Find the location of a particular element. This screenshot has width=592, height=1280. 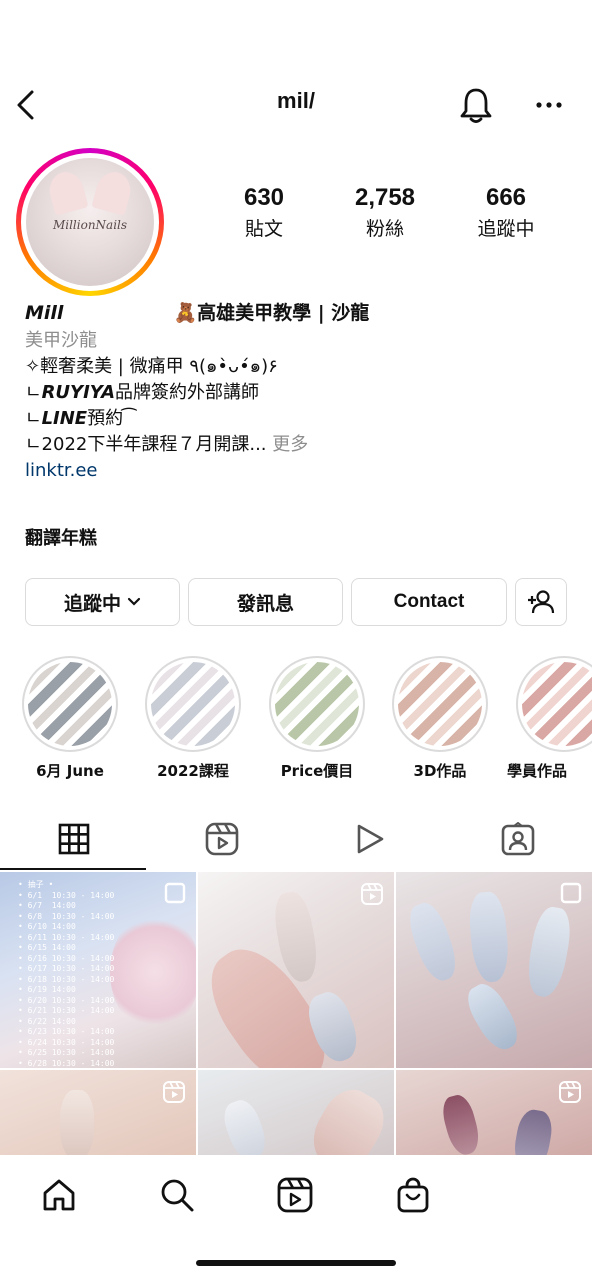

followers-count: 2,758 粉絲 is located at coordinates (385, 212).